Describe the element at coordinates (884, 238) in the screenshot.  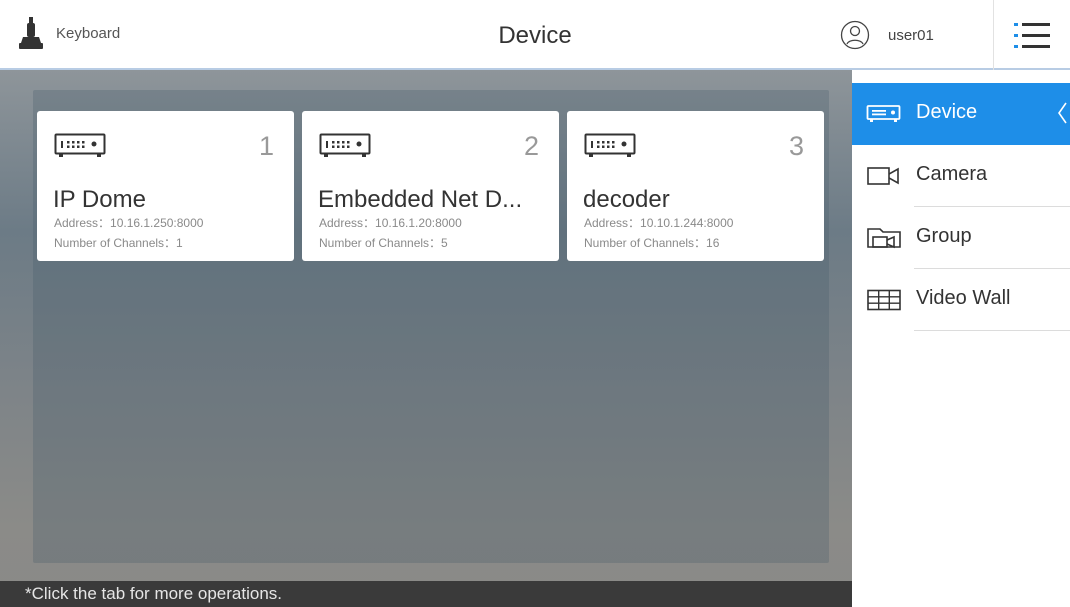
I see `group-icon` at that location.